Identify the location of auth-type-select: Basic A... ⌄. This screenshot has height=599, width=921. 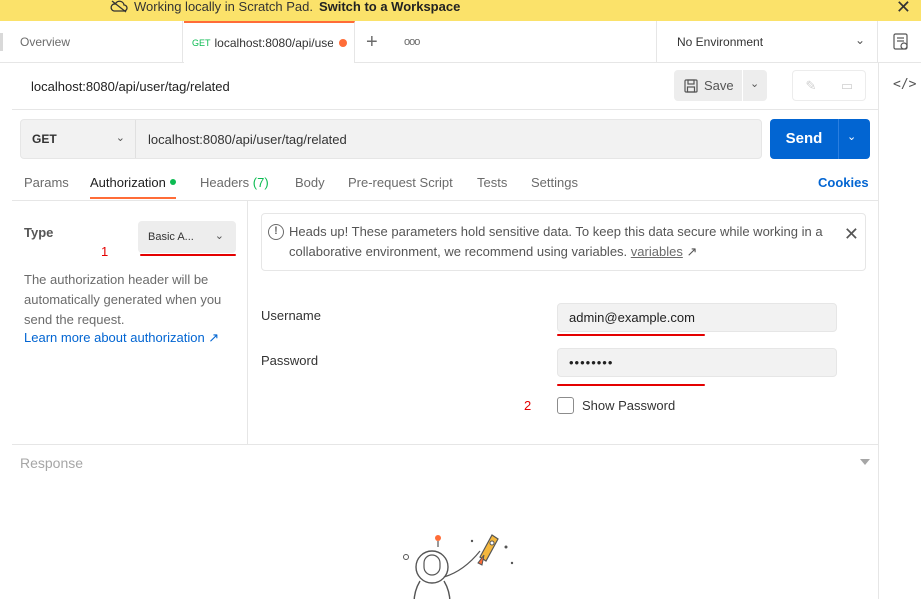
(187, 237).